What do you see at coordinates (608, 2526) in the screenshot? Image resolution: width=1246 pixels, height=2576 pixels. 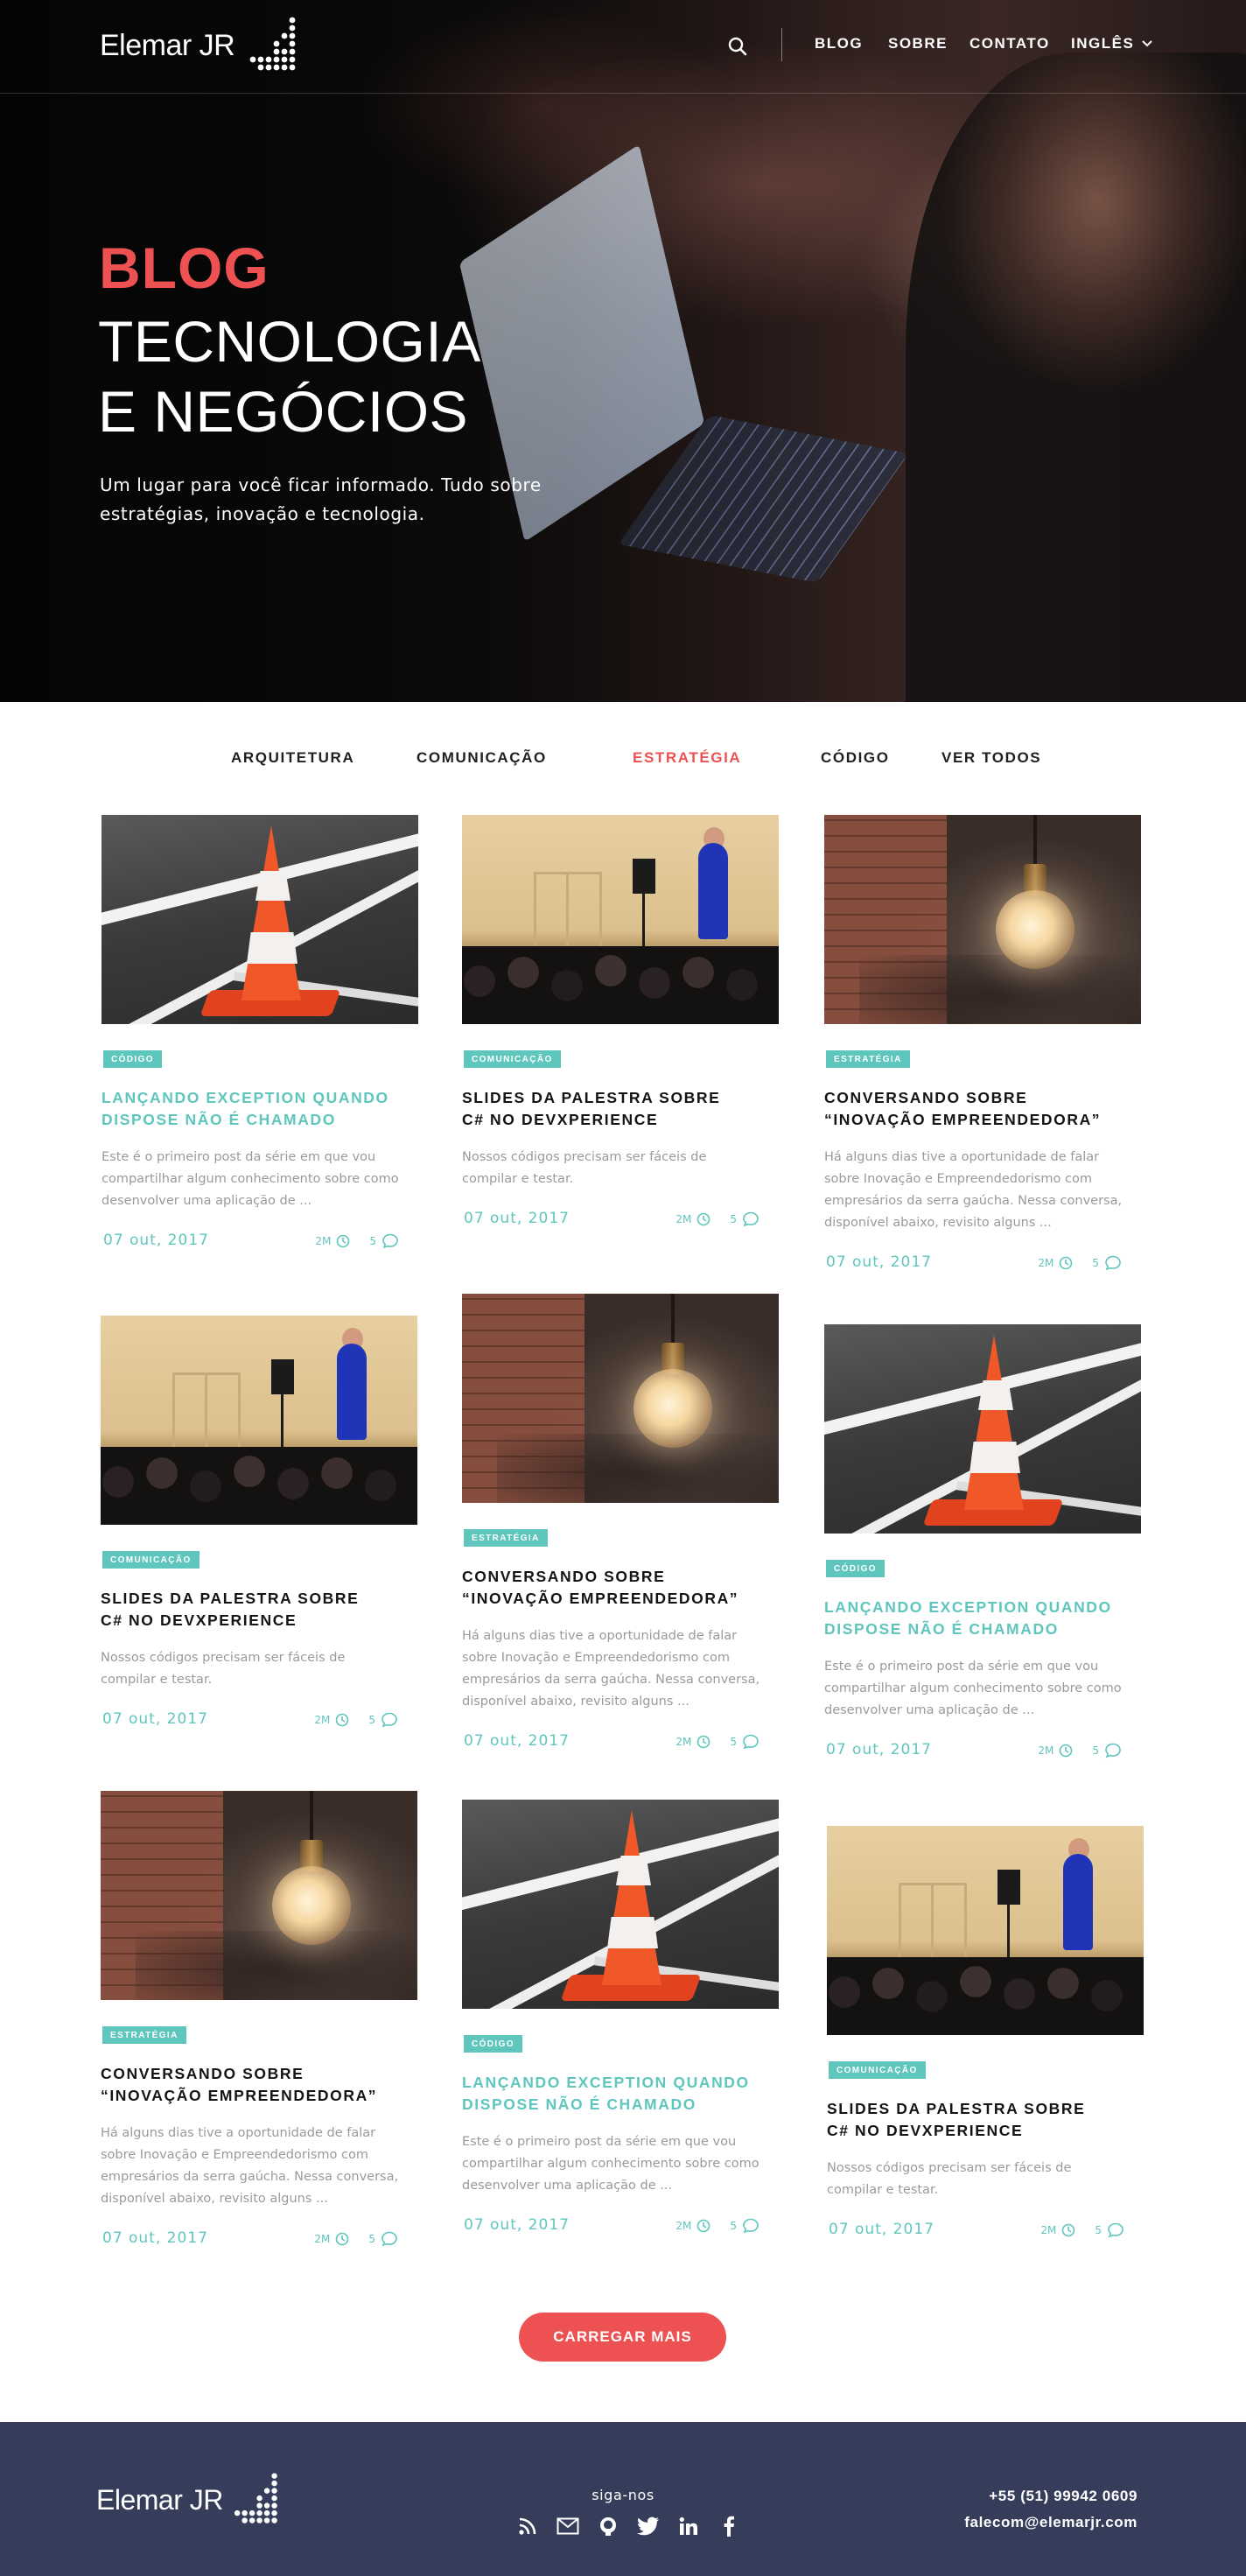 I see `github-icon` at bounding box center [608, 2526].